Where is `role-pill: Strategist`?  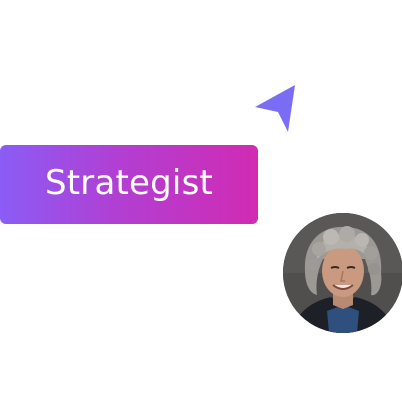
role-pill: Strategist is located at coordinates (129, 184).